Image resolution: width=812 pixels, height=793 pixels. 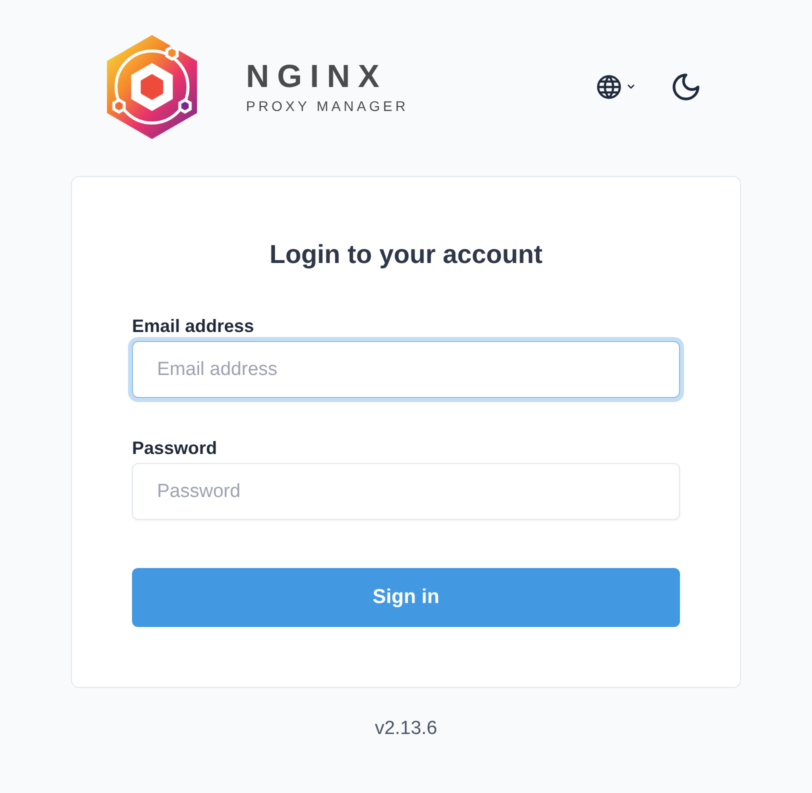 I want to click on language-button, so click(x=616, y=87).